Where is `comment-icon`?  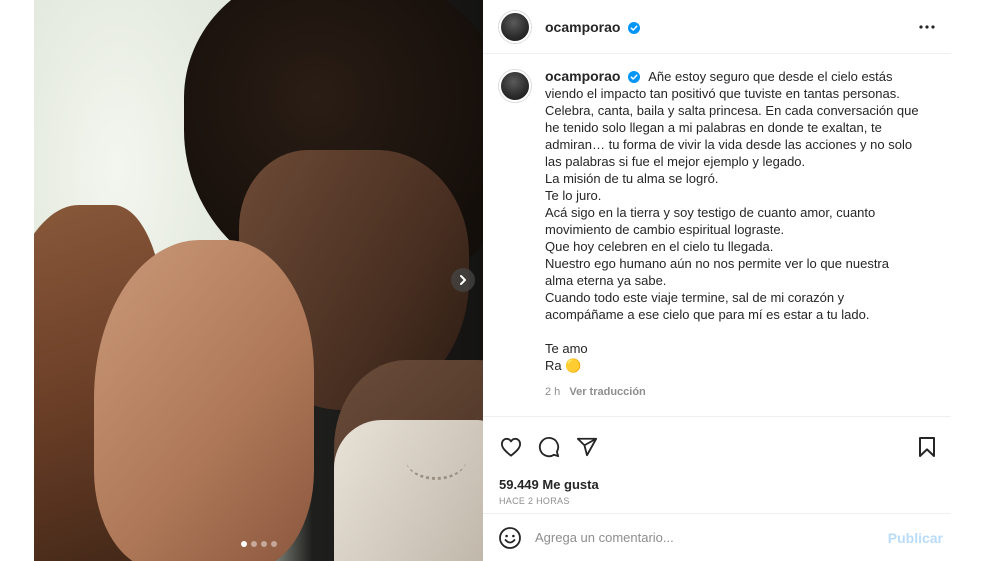 comment-icon is located at coordinates (549, 447).